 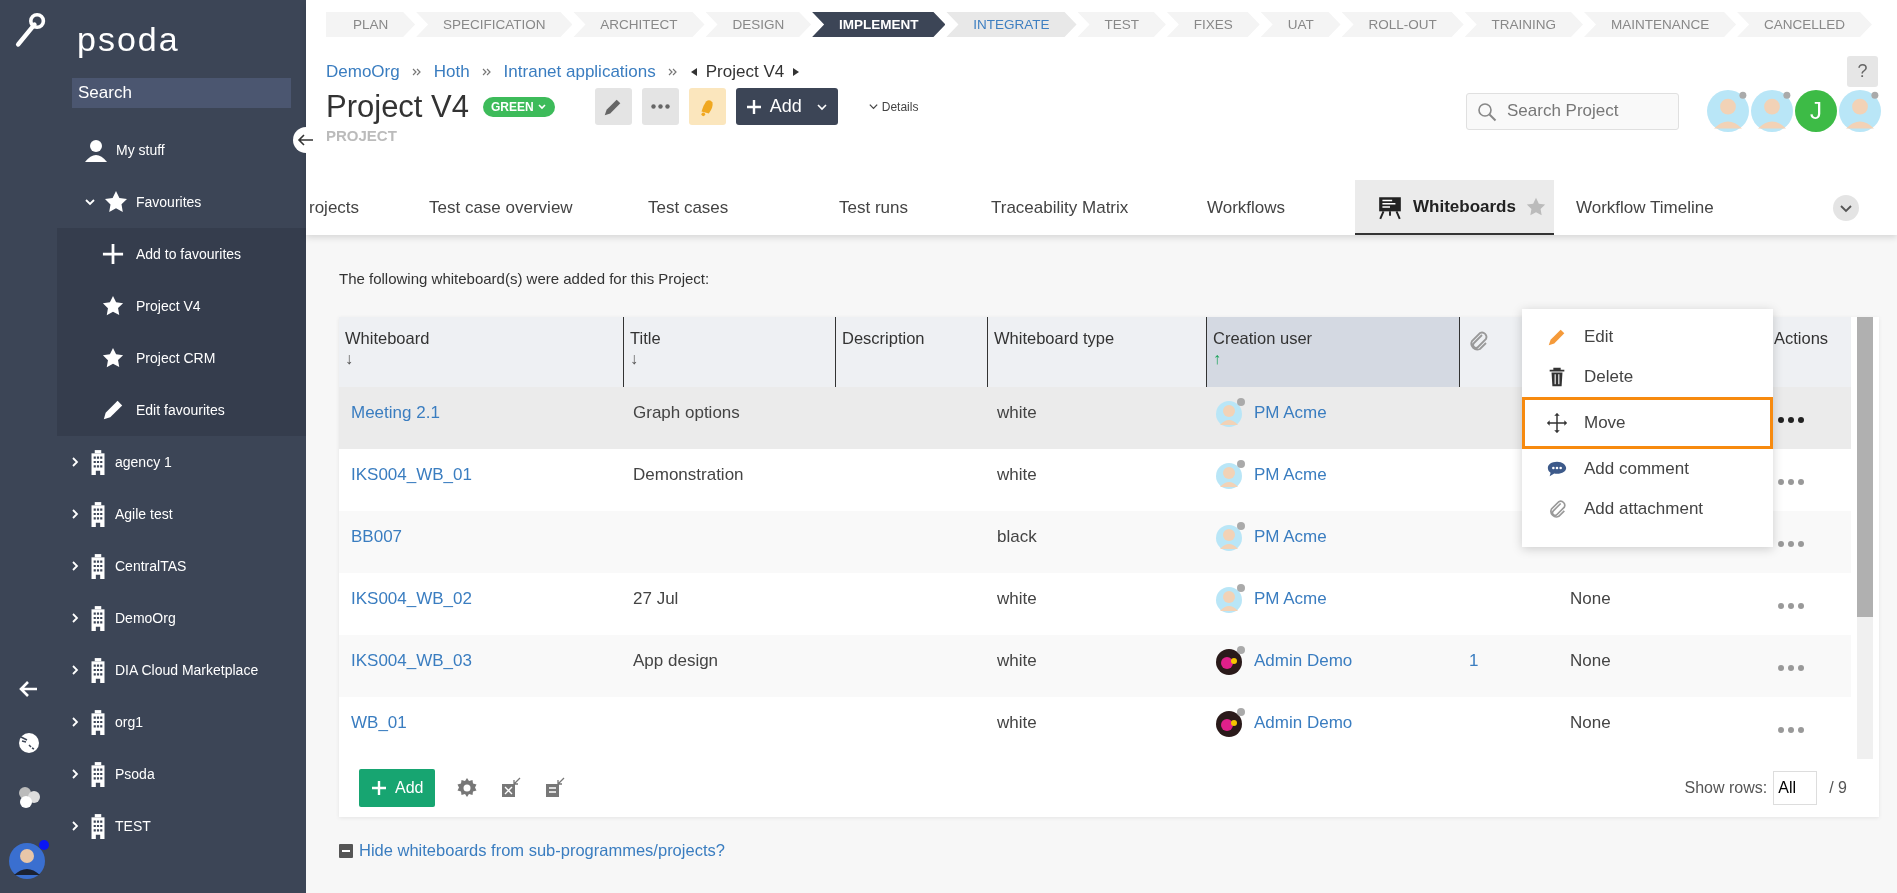 I want to click on caret-icon, so click(x=541, y=106).